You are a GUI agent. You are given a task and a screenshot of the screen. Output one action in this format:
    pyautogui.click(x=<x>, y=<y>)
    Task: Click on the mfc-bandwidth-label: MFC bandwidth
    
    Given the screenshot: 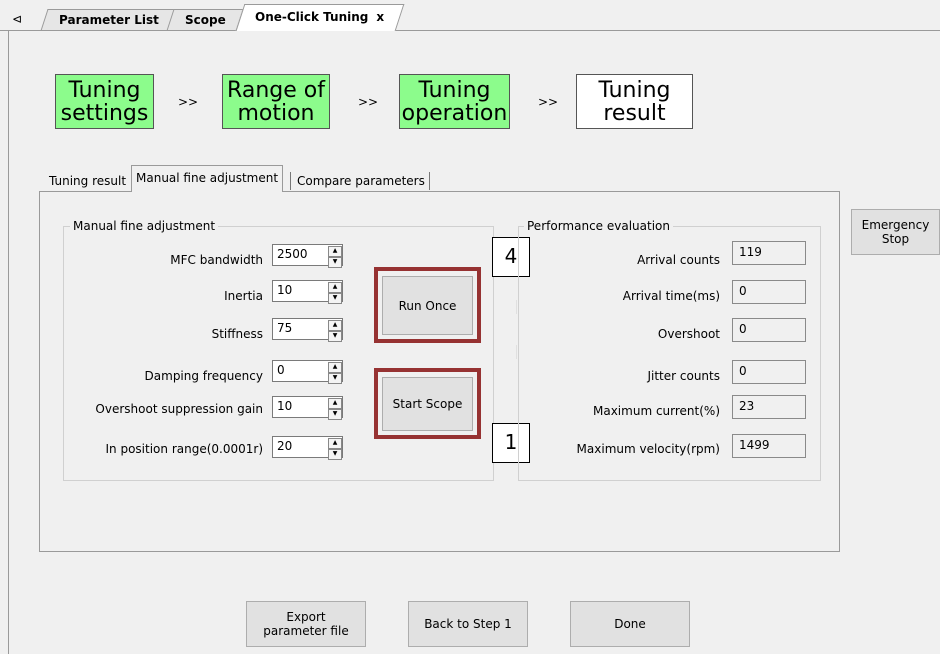 What is the action you would take?
    pyautogui.click(x=216, y=260)
    